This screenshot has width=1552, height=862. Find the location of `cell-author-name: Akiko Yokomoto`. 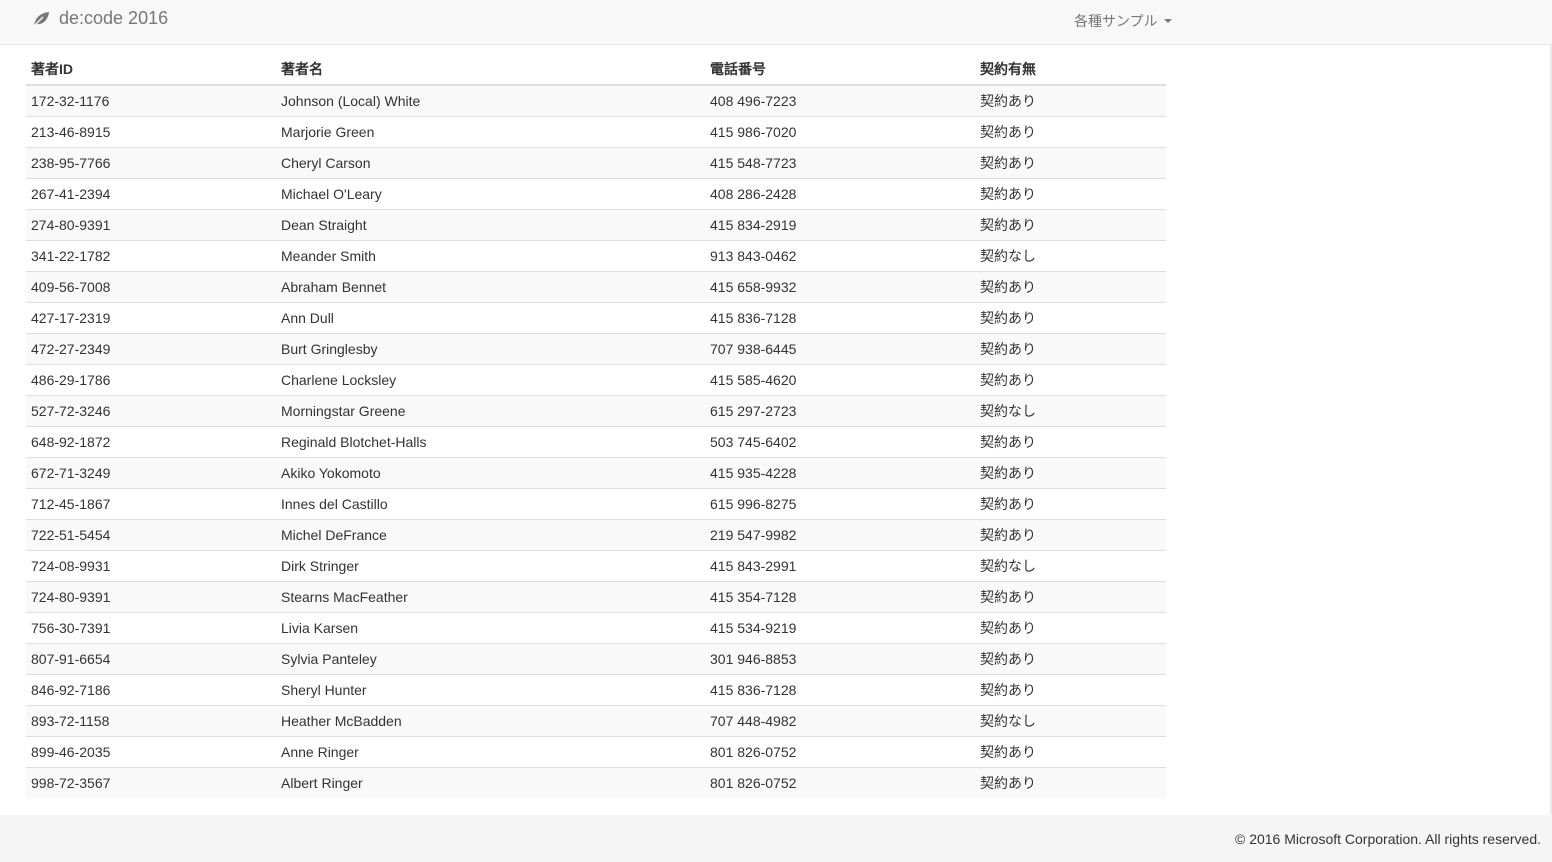

cell-author-name: Akiko Yokomoto is located at coordinates (490, 472).